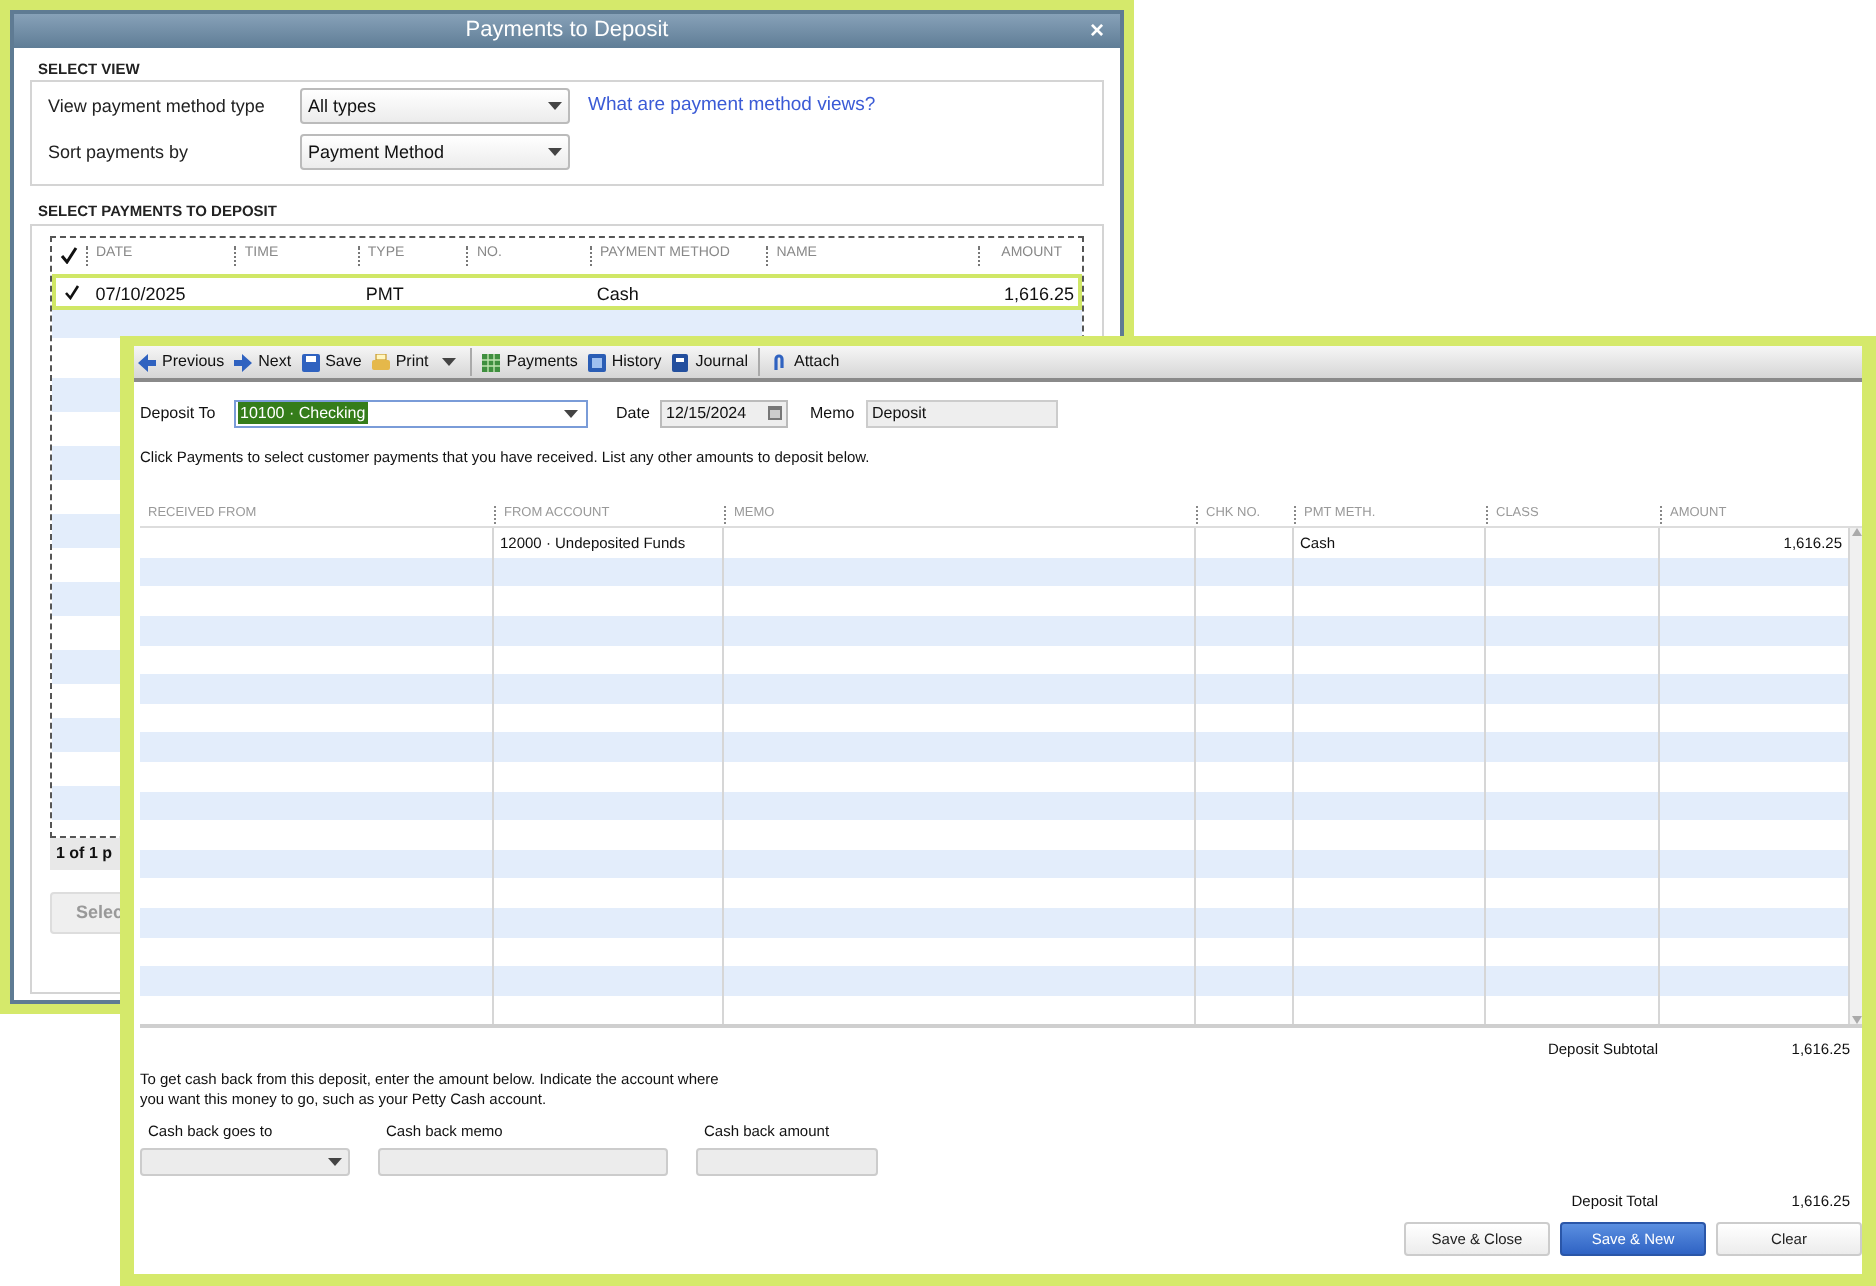  What do you see at coordinates (140, 293) in the screenshot?
I see `table-cell: 07/10/2025` at bounding box center [140, 293].